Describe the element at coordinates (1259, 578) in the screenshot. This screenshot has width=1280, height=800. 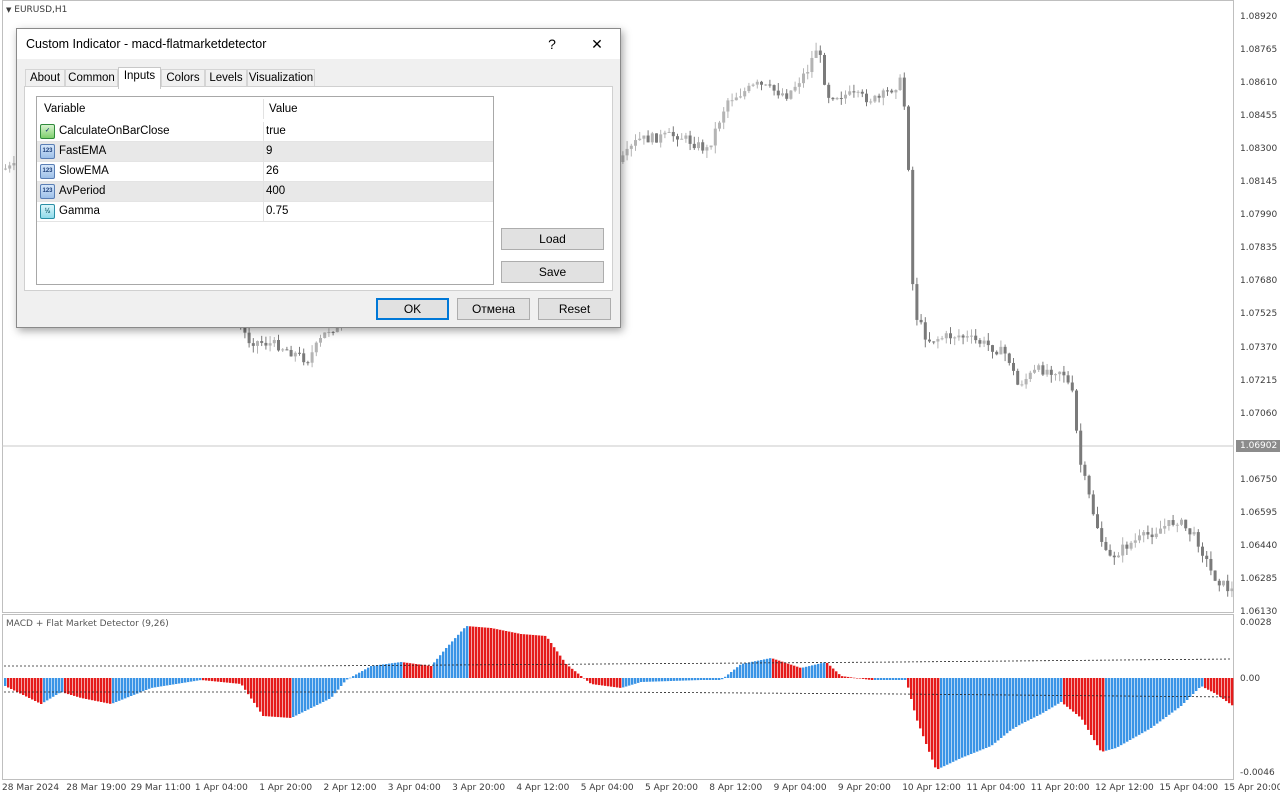
I see `price-tick: 1.06285` at that location.